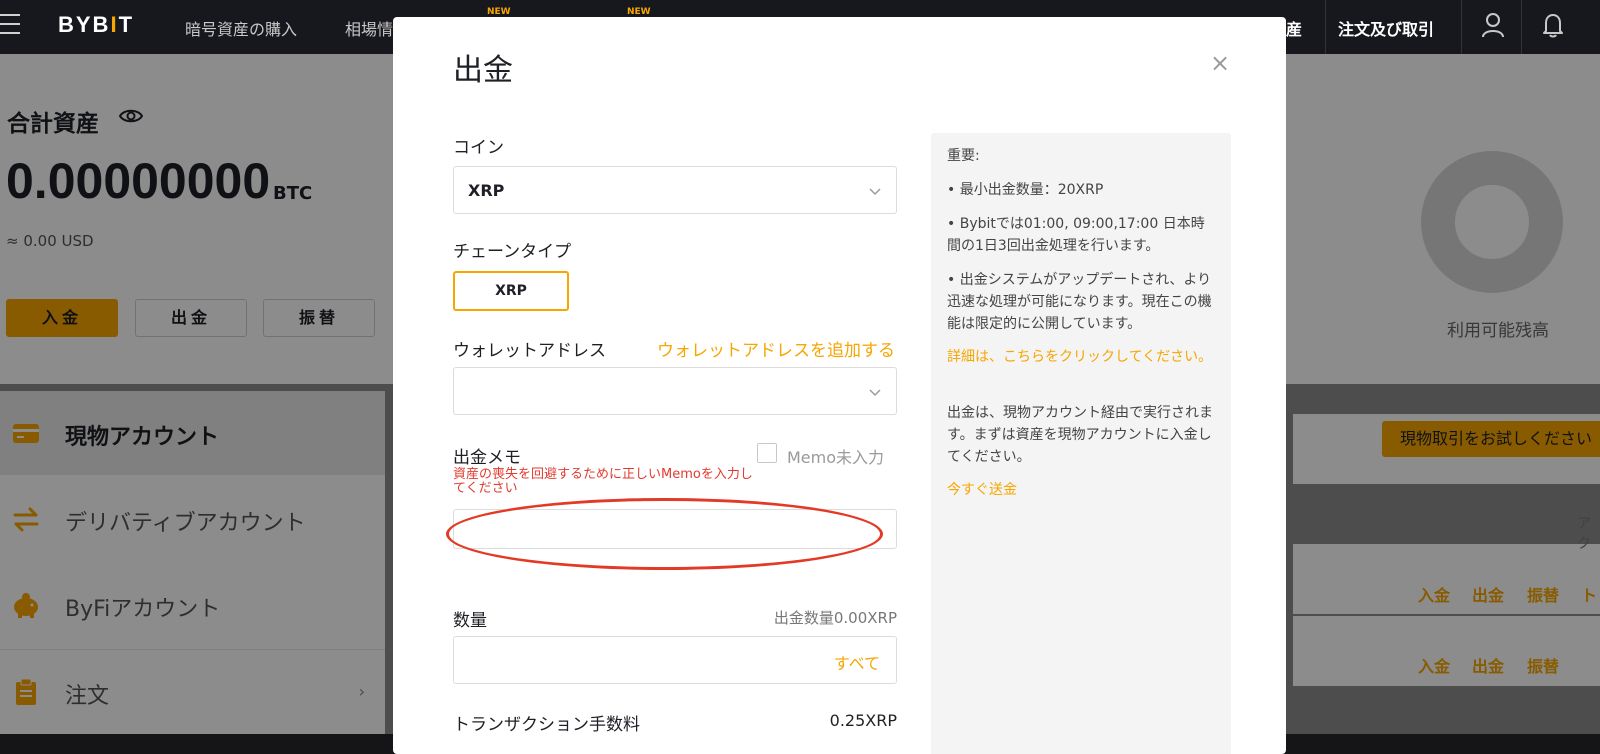 The width and height of the screenshot is (1600, 754). I want to click on withdraw-memo-label: 出金メモ, so click(487, 458).